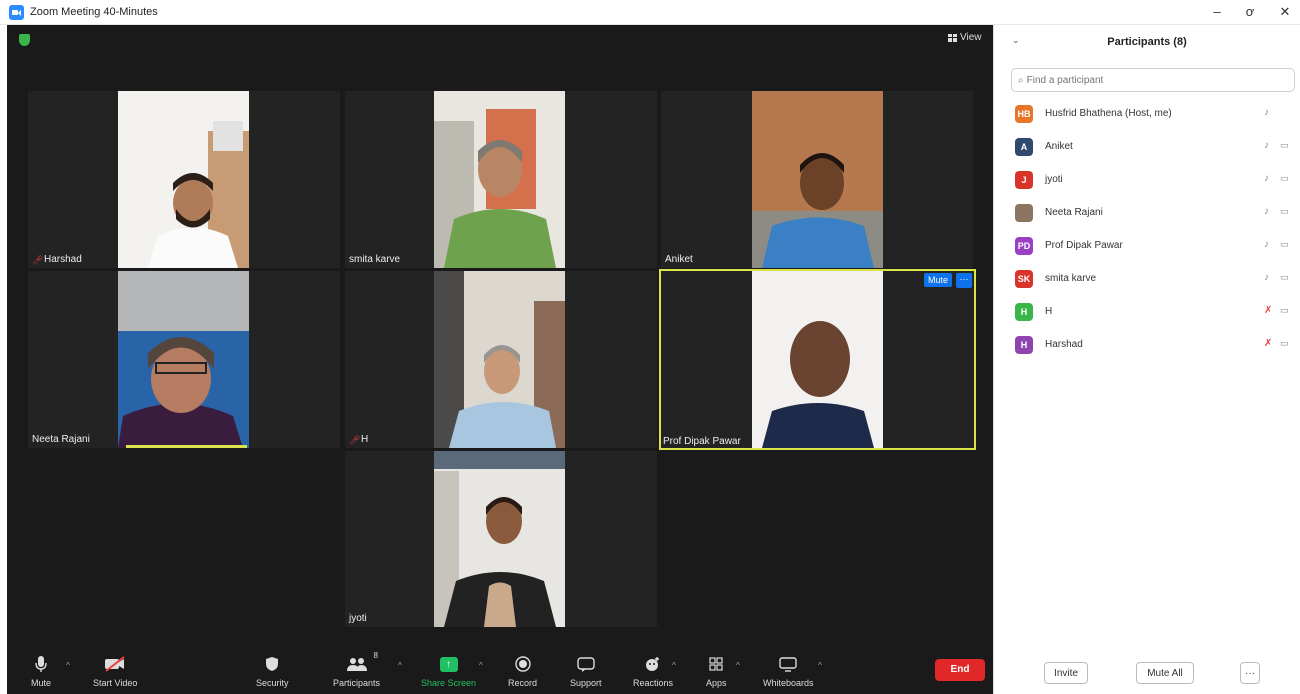 The width and height of the screenshot is (1300, 694). I want to click on participants-count: 8, so click(375, 655).